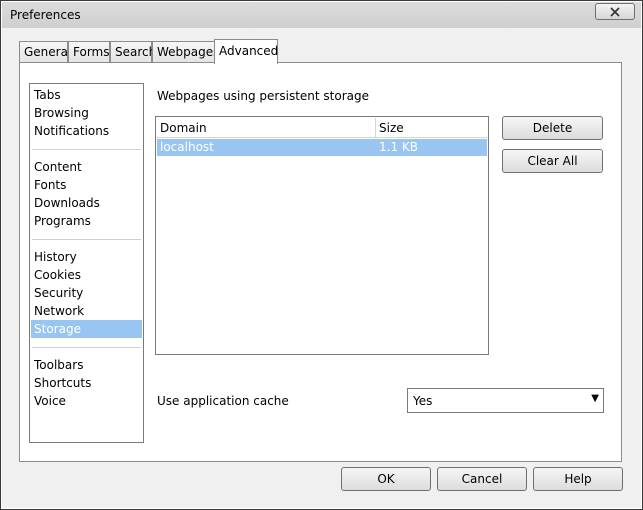 Image resolution: width=643 pixels, height=510 pixels. I want to click on sidebar-item-label: Downloads, so click(67, 203).